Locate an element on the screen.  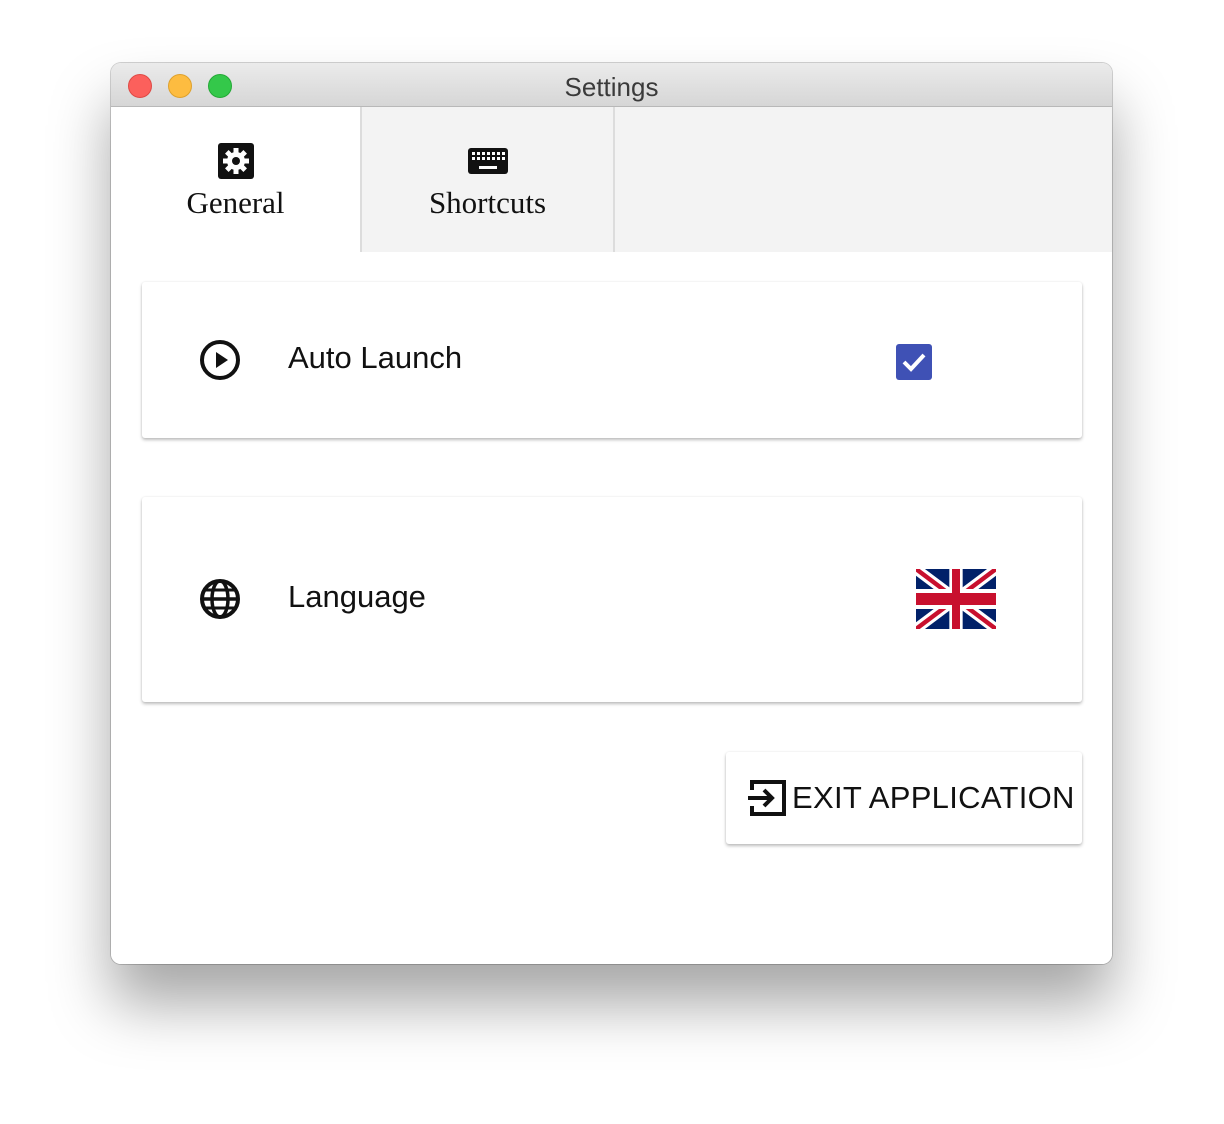
keyboard-icon is located at coordinates (487, 161).